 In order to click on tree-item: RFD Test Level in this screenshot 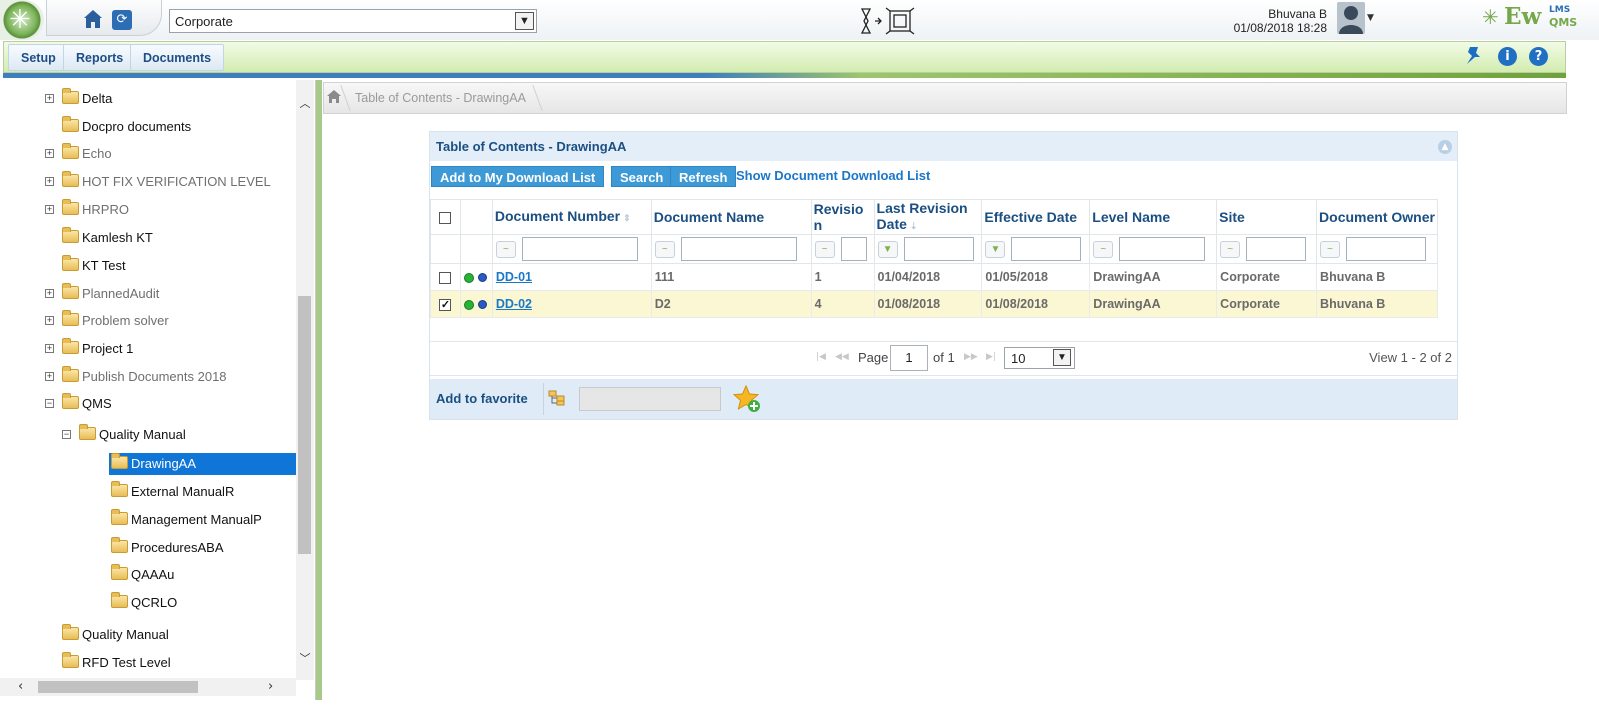, I will do `click(170, 663)`.